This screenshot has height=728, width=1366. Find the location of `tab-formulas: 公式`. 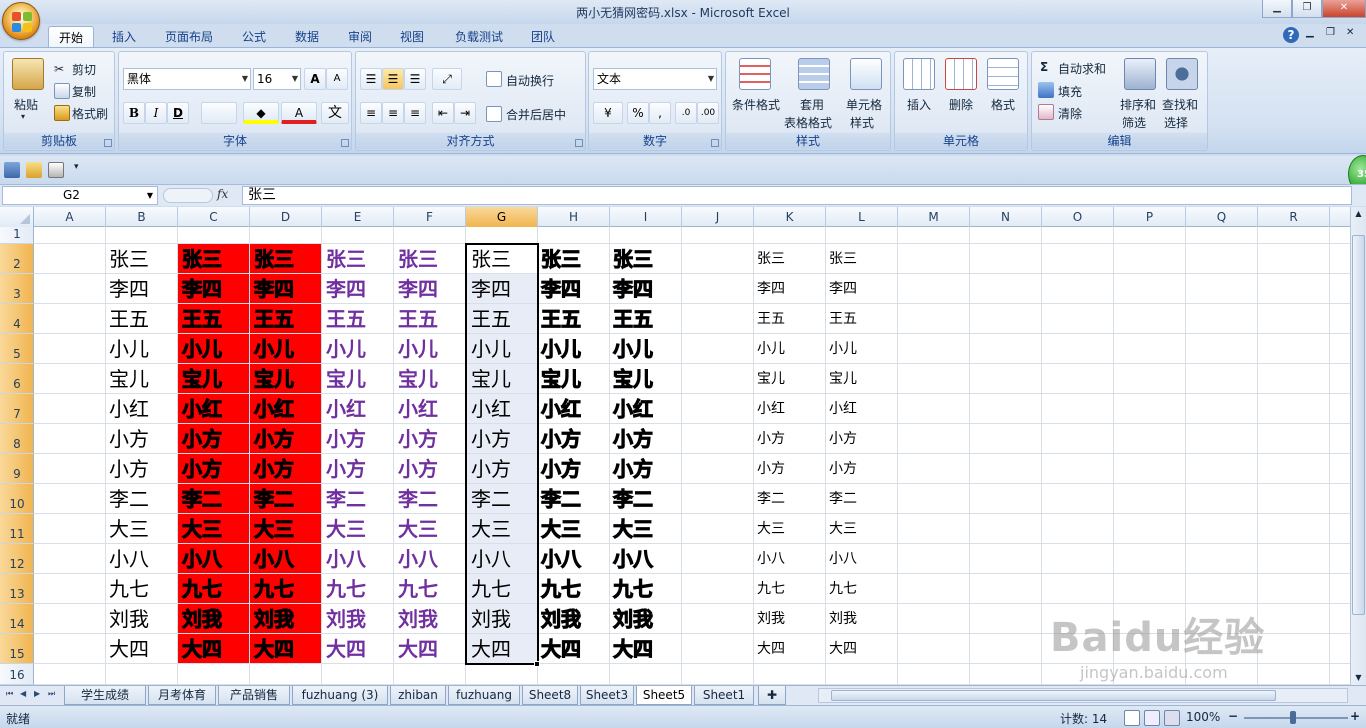

tab-formulas: 公式 is located at coordinates (254, 37).